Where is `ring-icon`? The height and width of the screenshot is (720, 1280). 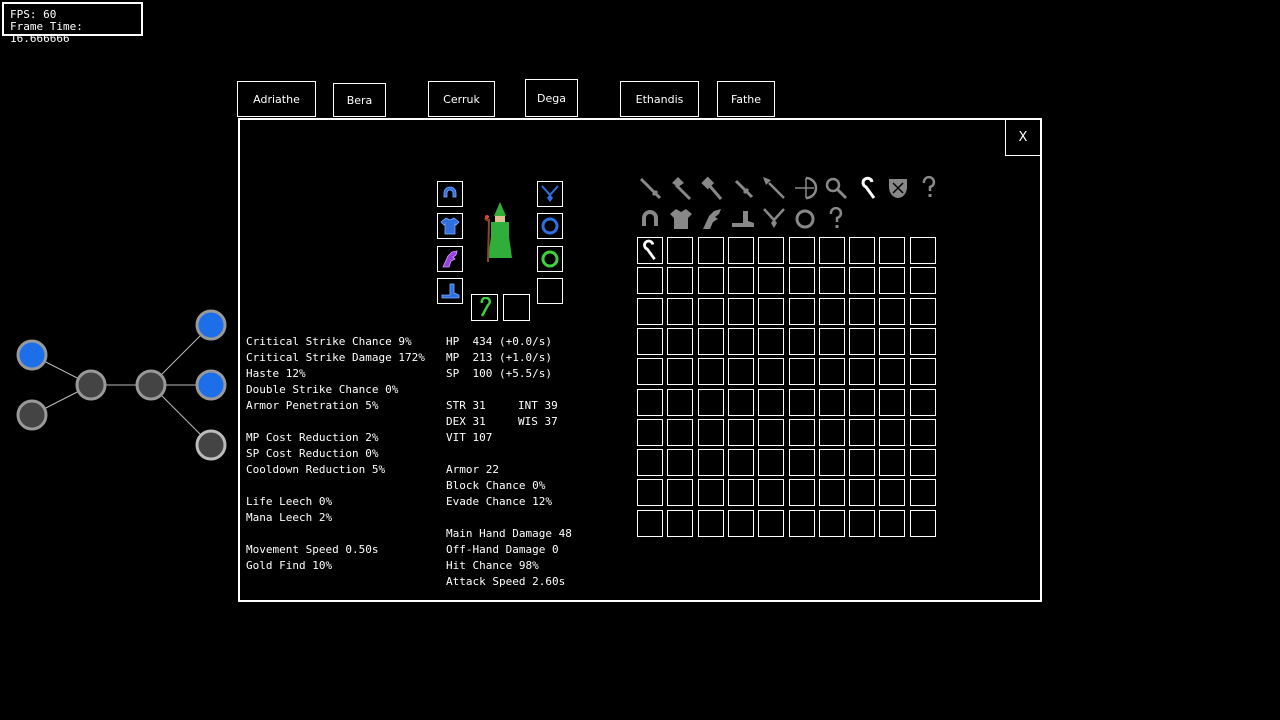 ring-icon is located at coordinates (805, 219).